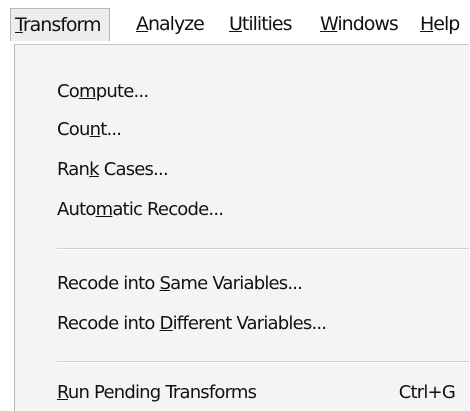 This screenshot has height=411, width=470. I want to click on menu-transform-label: ransform, so click(62, 25).